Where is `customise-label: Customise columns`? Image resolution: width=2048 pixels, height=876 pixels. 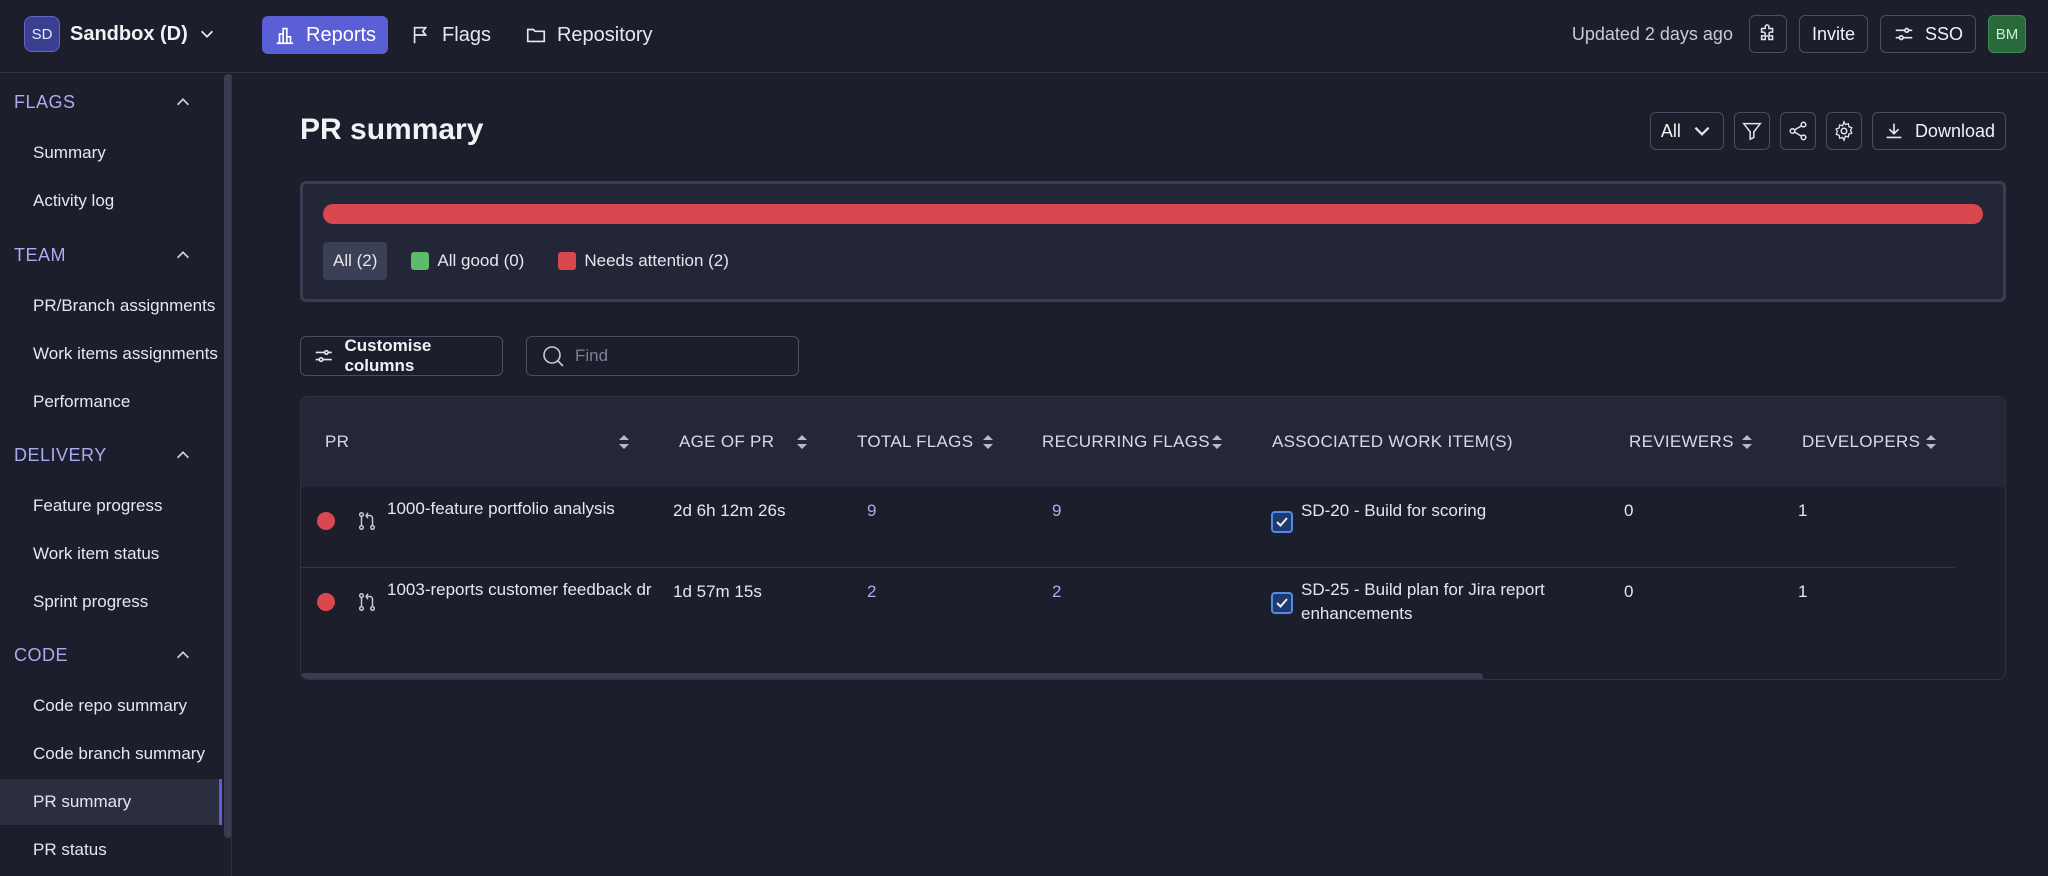
customise-label: Customise columns is located at coordinates (388, 355).